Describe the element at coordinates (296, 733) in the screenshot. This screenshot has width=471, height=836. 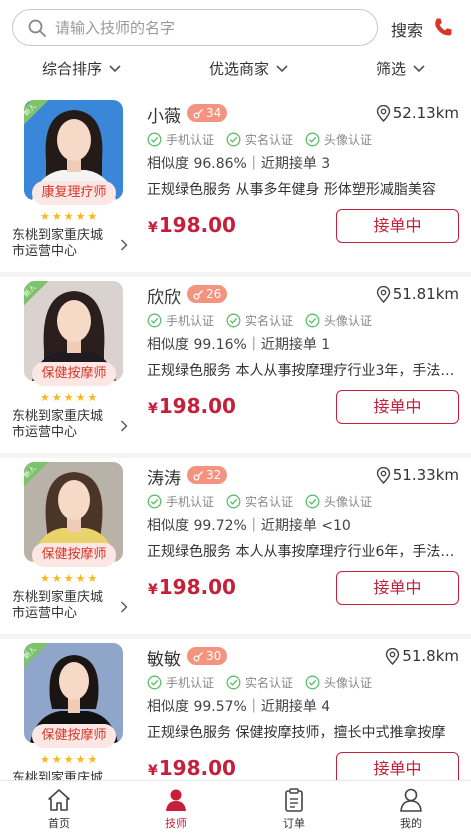
I see `service-description: 正规绿色服务 保健按摩技师，擅长中式推拿按摩` at that location.